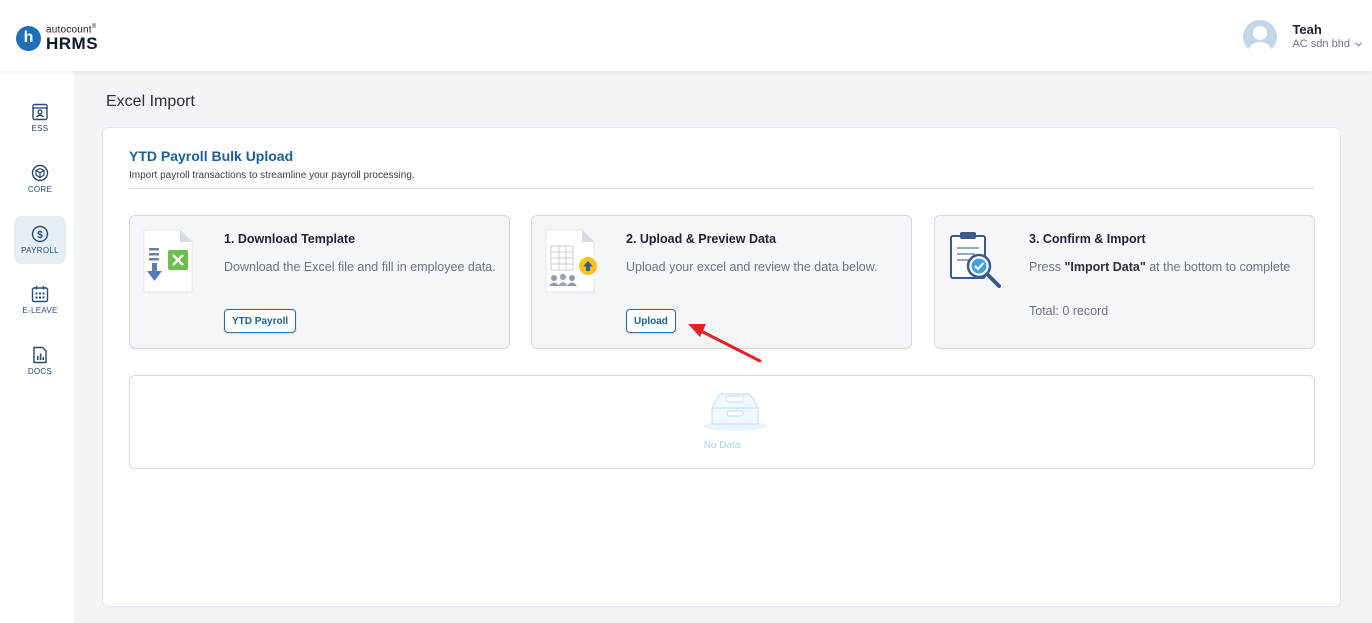 This screenshot has width=1372, height=623. I want to click on calendar-icon, so click(40, 294).